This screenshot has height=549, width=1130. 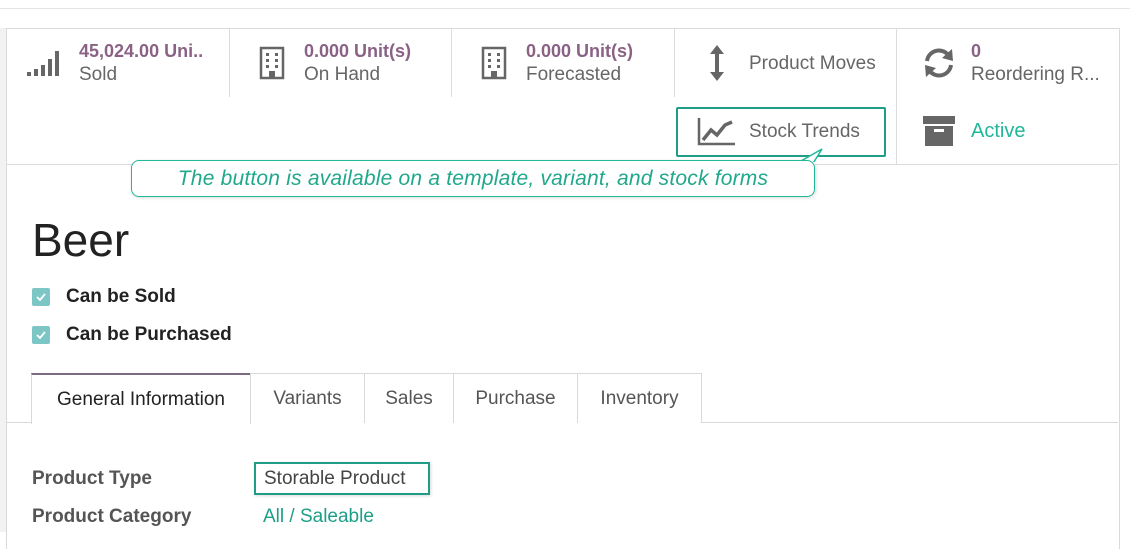 I want to click on tab-sales: Sales, so click(x=409, y=398).